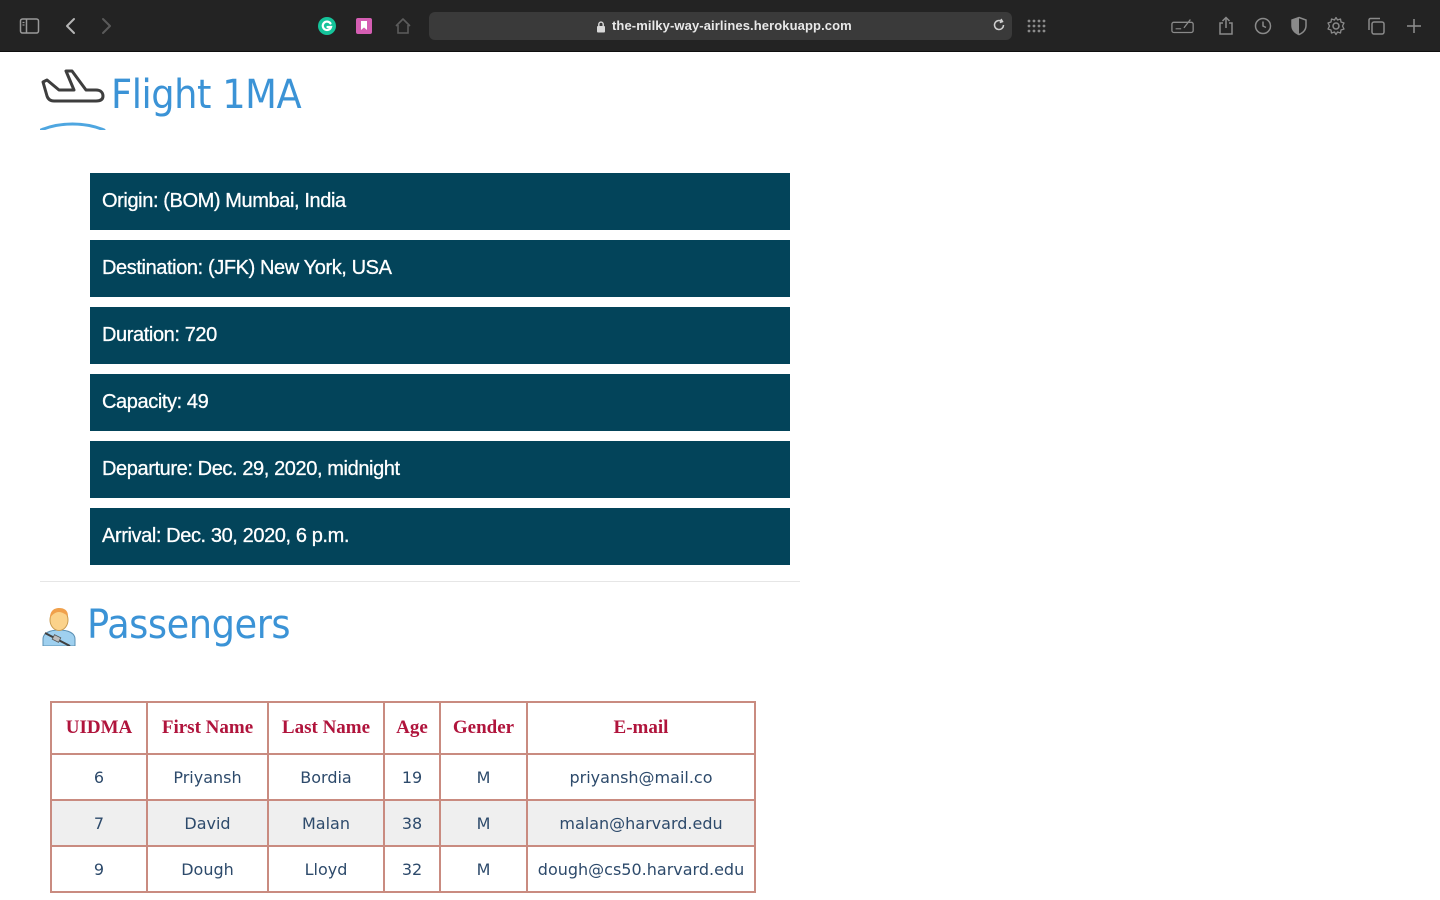 Image resolution: width=1440 pixels, height=900 pixels. I want to click on cell-uidma: 6, so click(99, 777).